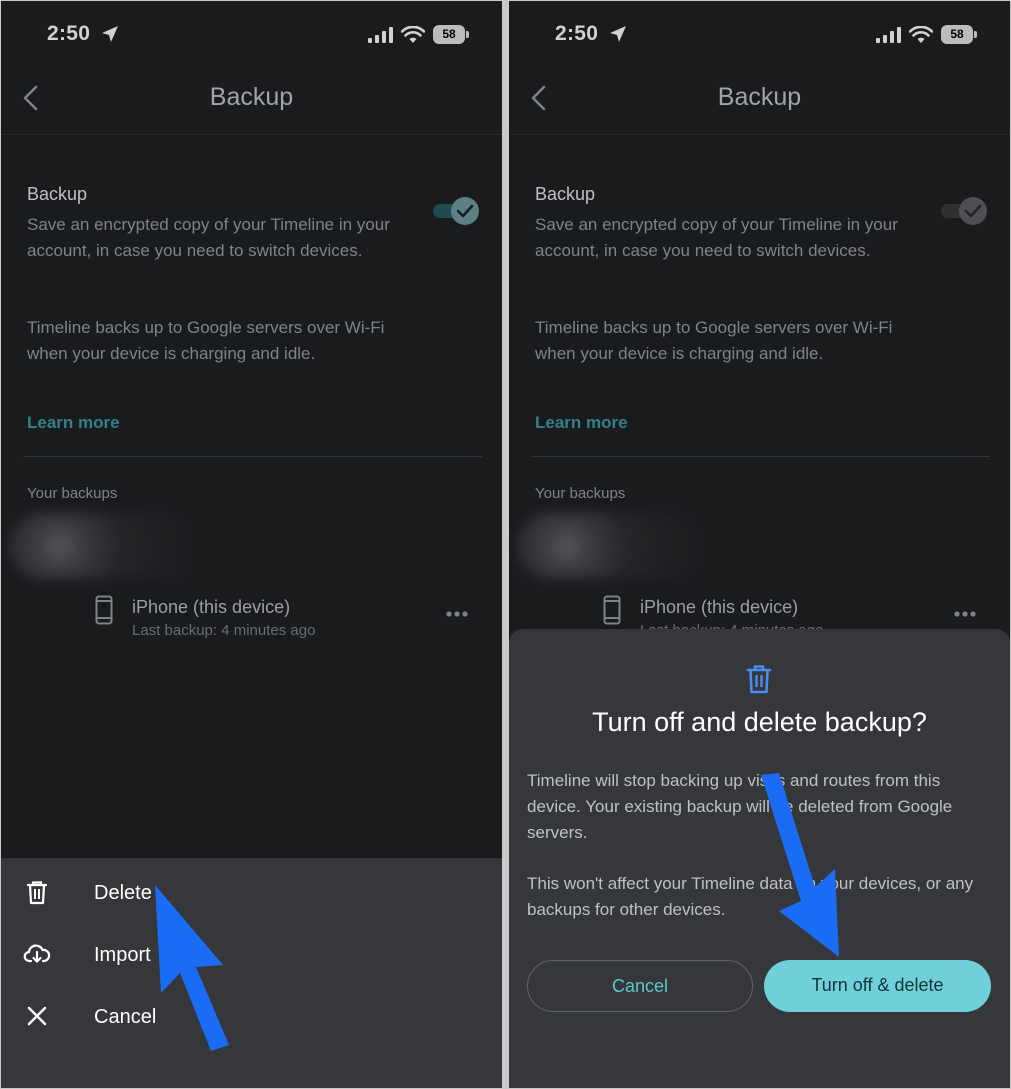 The image size is (1011, 1089). What do you see at coordinates (37, 1016) in the screenshot?
I see `close-icon` at bounding box center [37, 1016].